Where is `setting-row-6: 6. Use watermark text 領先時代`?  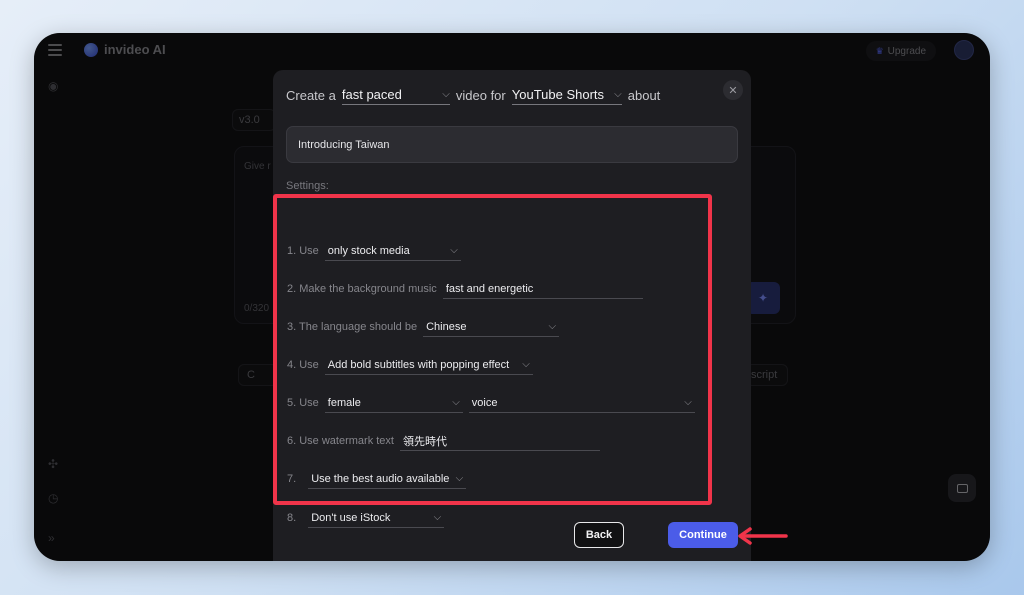
setting-row-6: 6. Use watermark text 領先時代 is located at coordinates (443, 441).